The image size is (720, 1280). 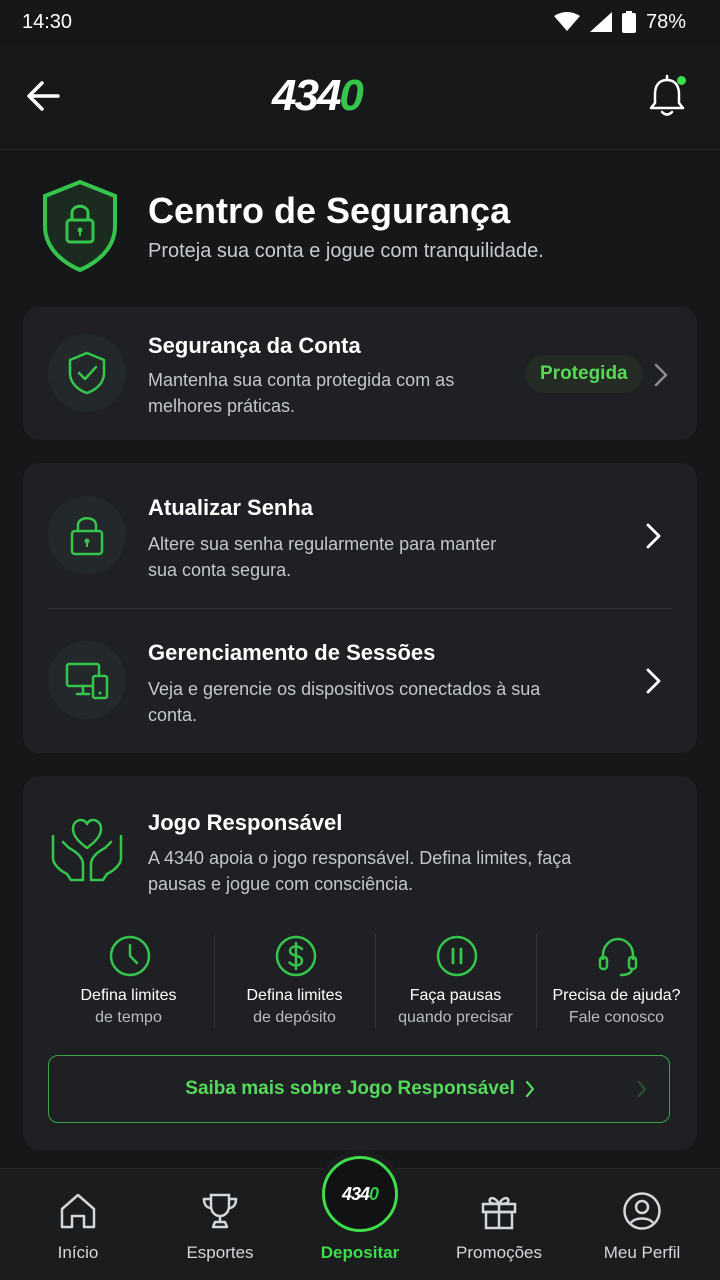 I want to click on nav-label: Promoções, so click(x=499, y=1252).